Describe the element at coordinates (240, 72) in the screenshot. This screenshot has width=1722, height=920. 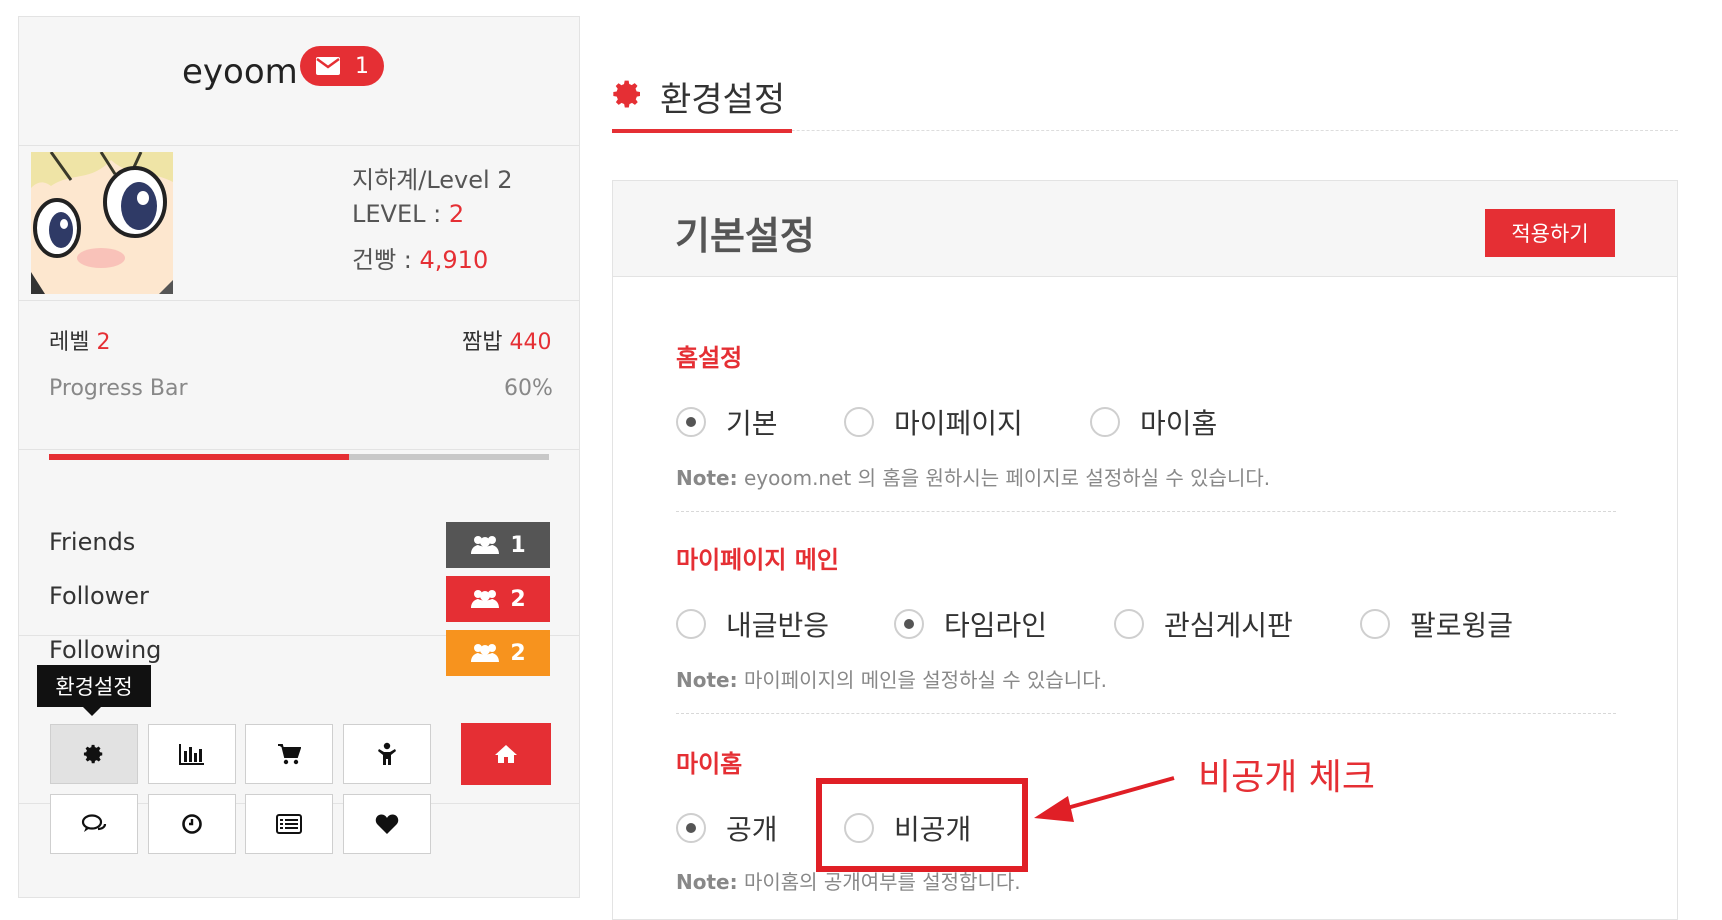
I see `username: eyoom` at that location.